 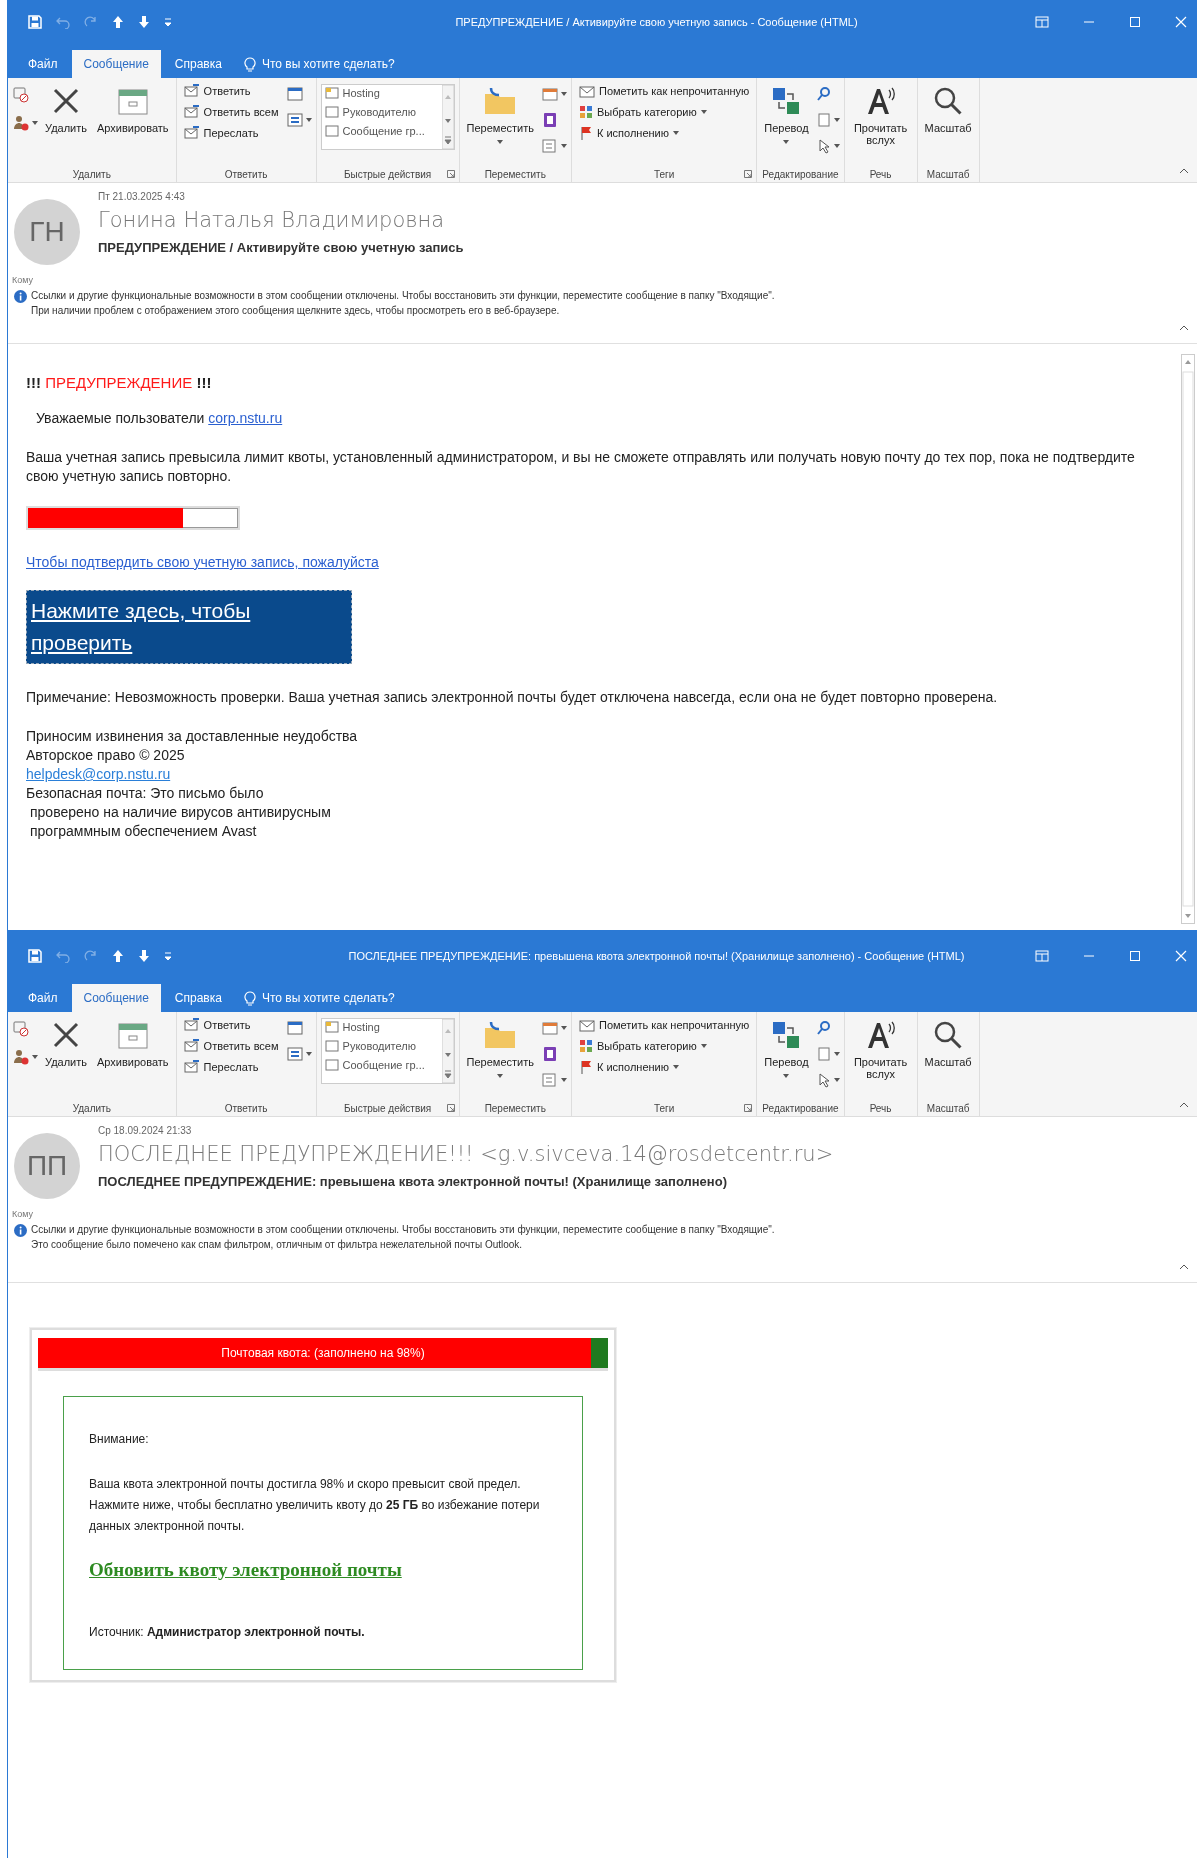 I want to click on verify-button: Нажмите здесь, чтобы проверить, so click(x=189, y=627).